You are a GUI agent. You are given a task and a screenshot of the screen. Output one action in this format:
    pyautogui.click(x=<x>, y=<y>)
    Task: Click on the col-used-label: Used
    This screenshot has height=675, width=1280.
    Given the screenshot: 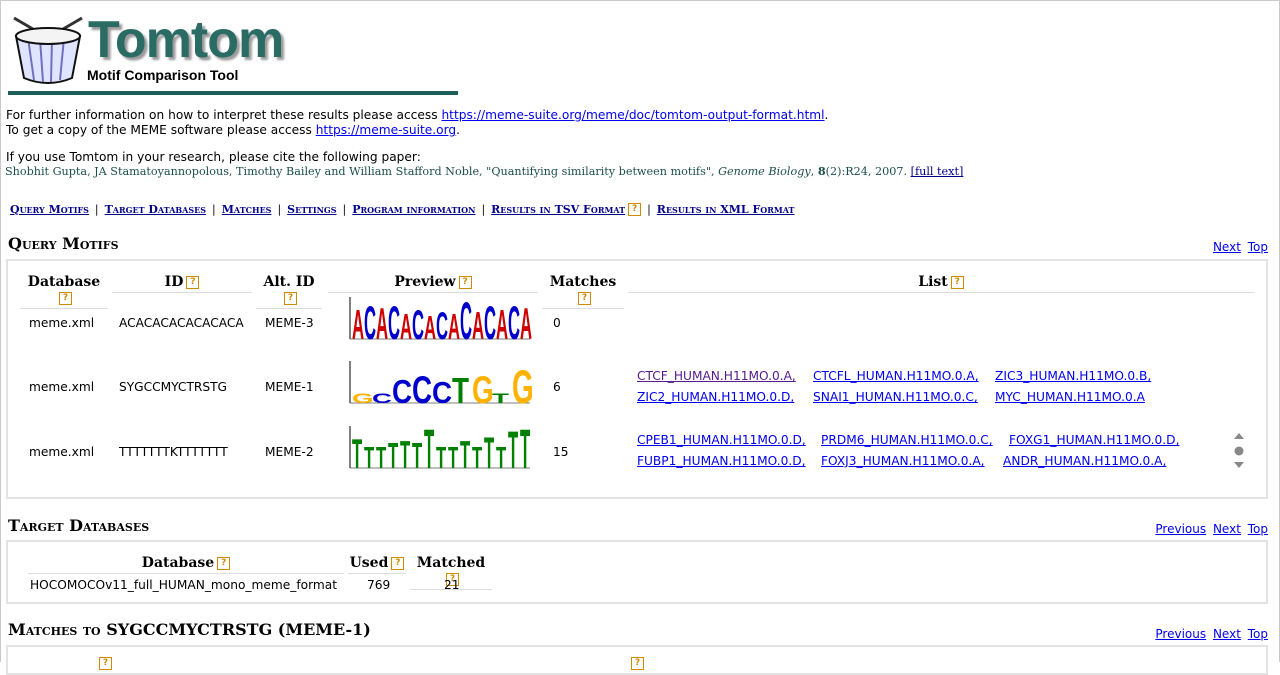 What is the action you would take?
    pyautogui.click(x=369, y=563)
    